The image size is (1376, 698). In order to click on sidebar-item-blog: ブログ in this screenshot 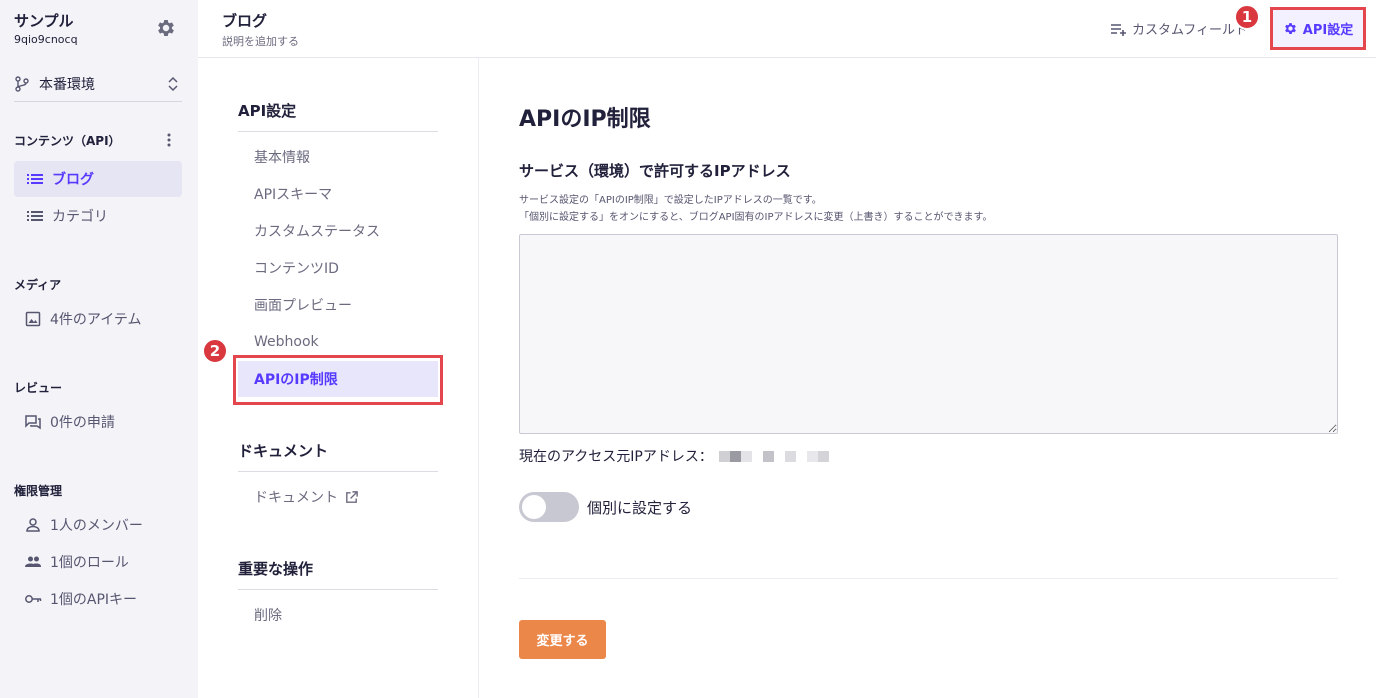, I will do `click(98, 179)`.